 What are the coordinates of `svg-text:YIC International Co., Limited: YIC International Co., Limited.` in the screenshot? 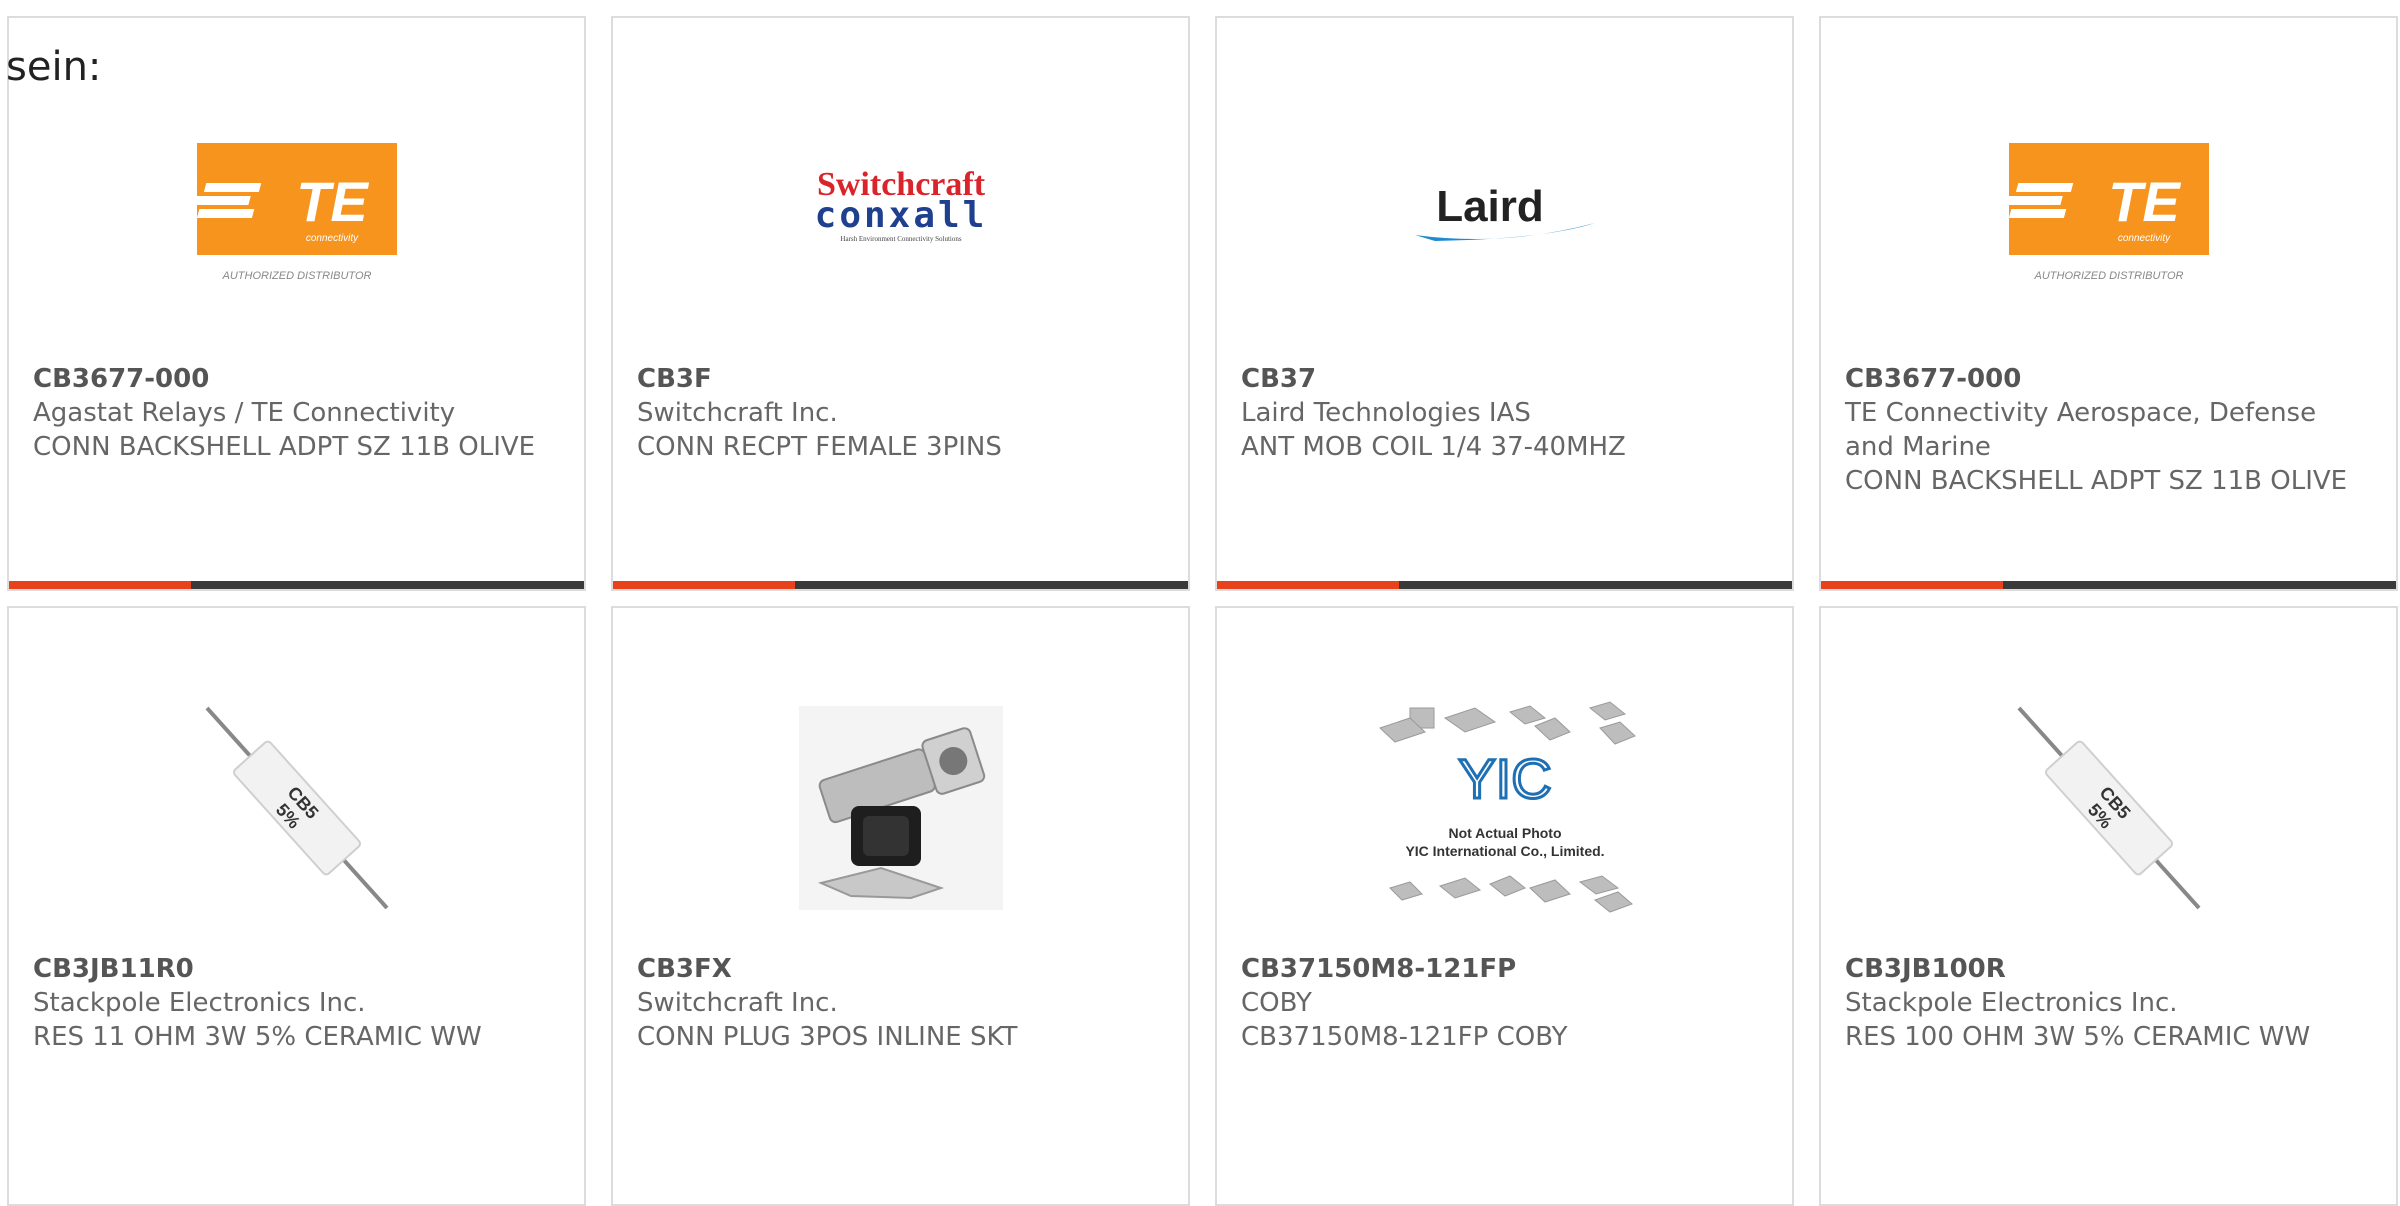 It's located at (1504, 851).